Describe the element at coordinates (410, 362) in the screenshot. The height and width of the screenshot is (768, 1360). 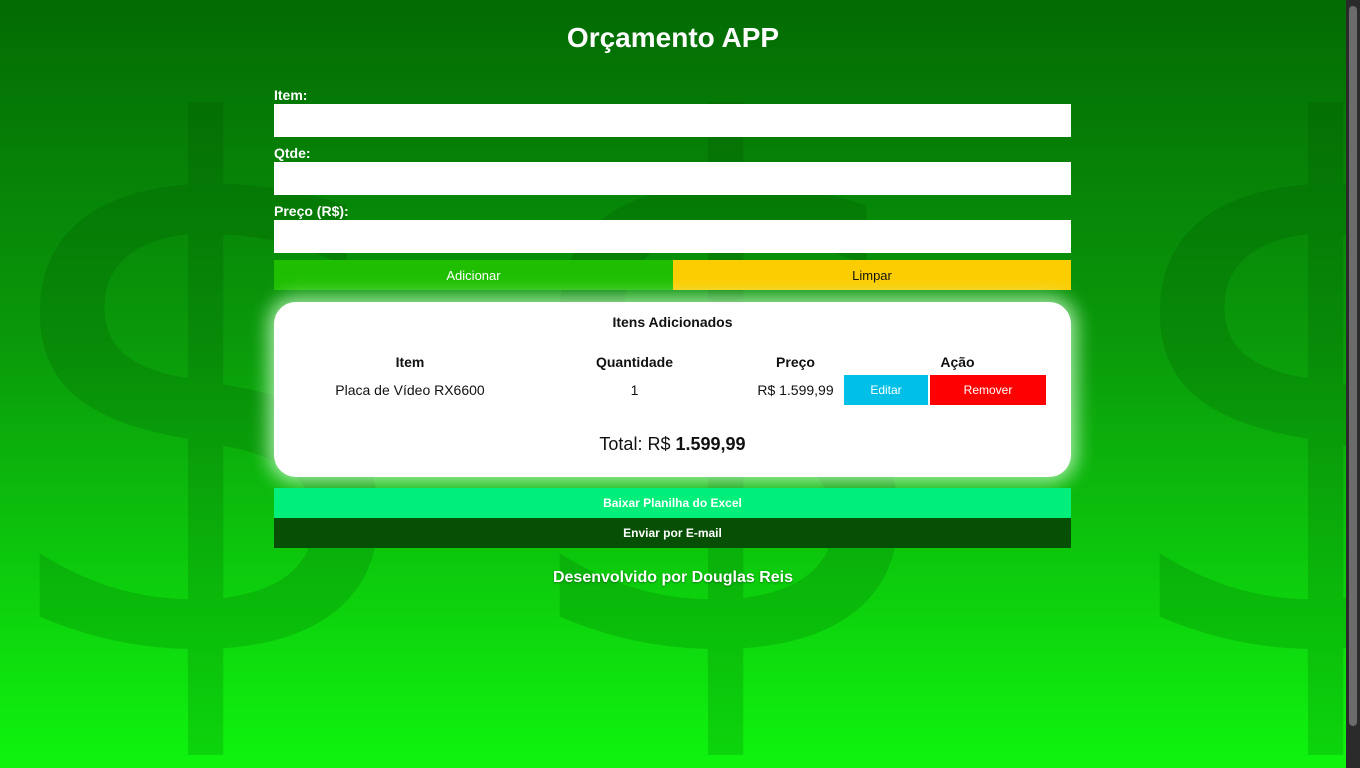
I see `column-header-item: Item` at that location.